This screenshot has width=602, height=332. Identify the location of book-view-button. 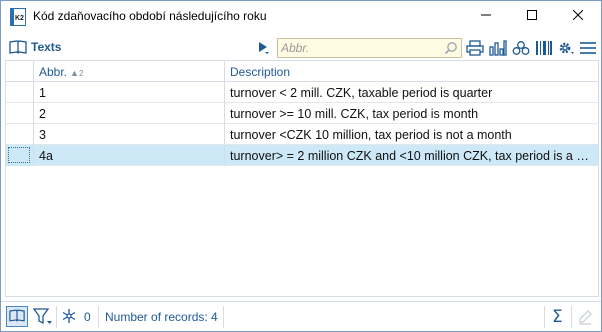
(17, 316).